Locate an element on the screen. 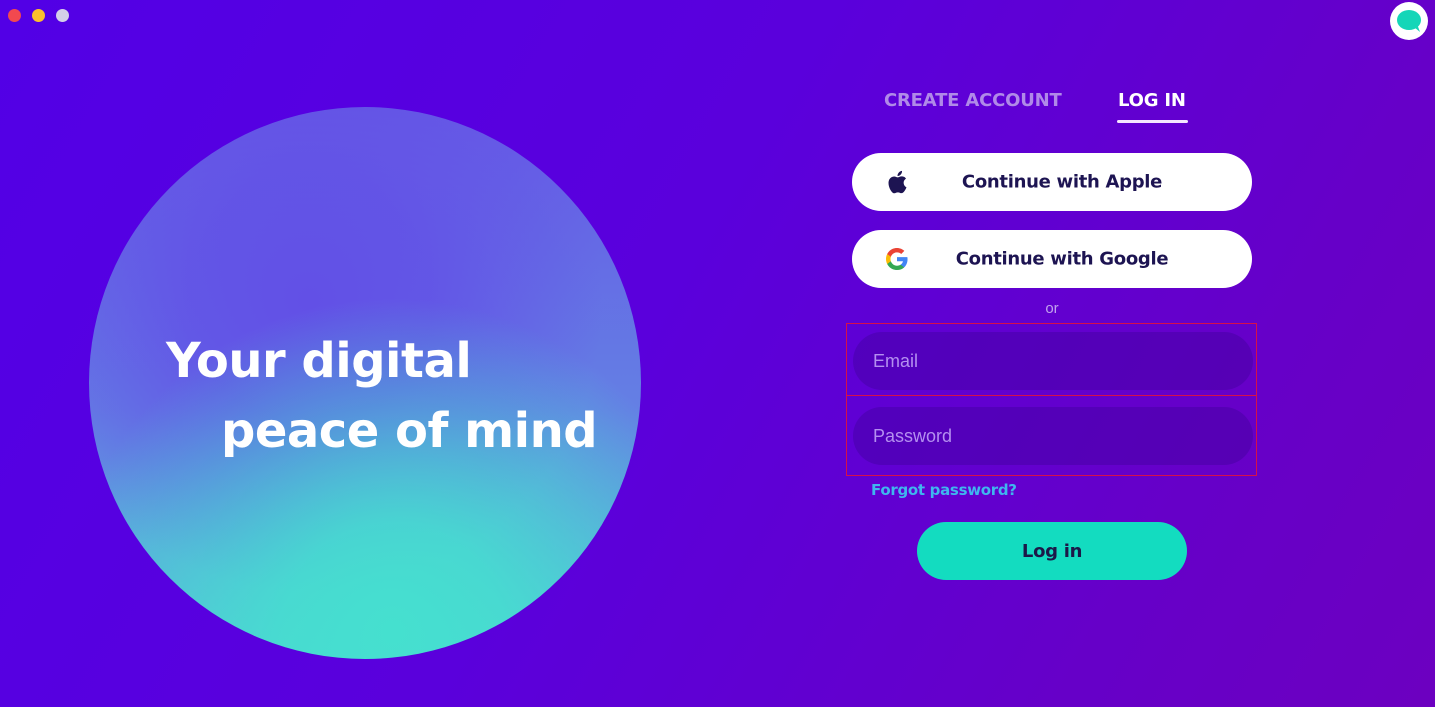 Image resolution: width=1435 pixels, height=707 pixels. tab-log-in: LOG IN is located at coordinates (1152, 100).